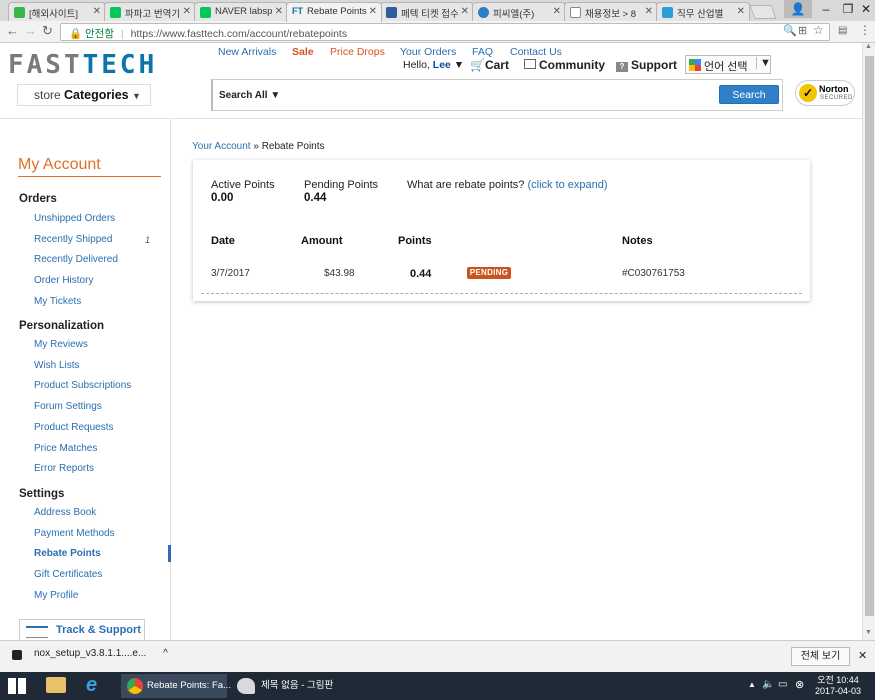  Describe the element at coordinates (818, 30) in the screenshot. I see `bookmark-star-icon: ☆` at that location.